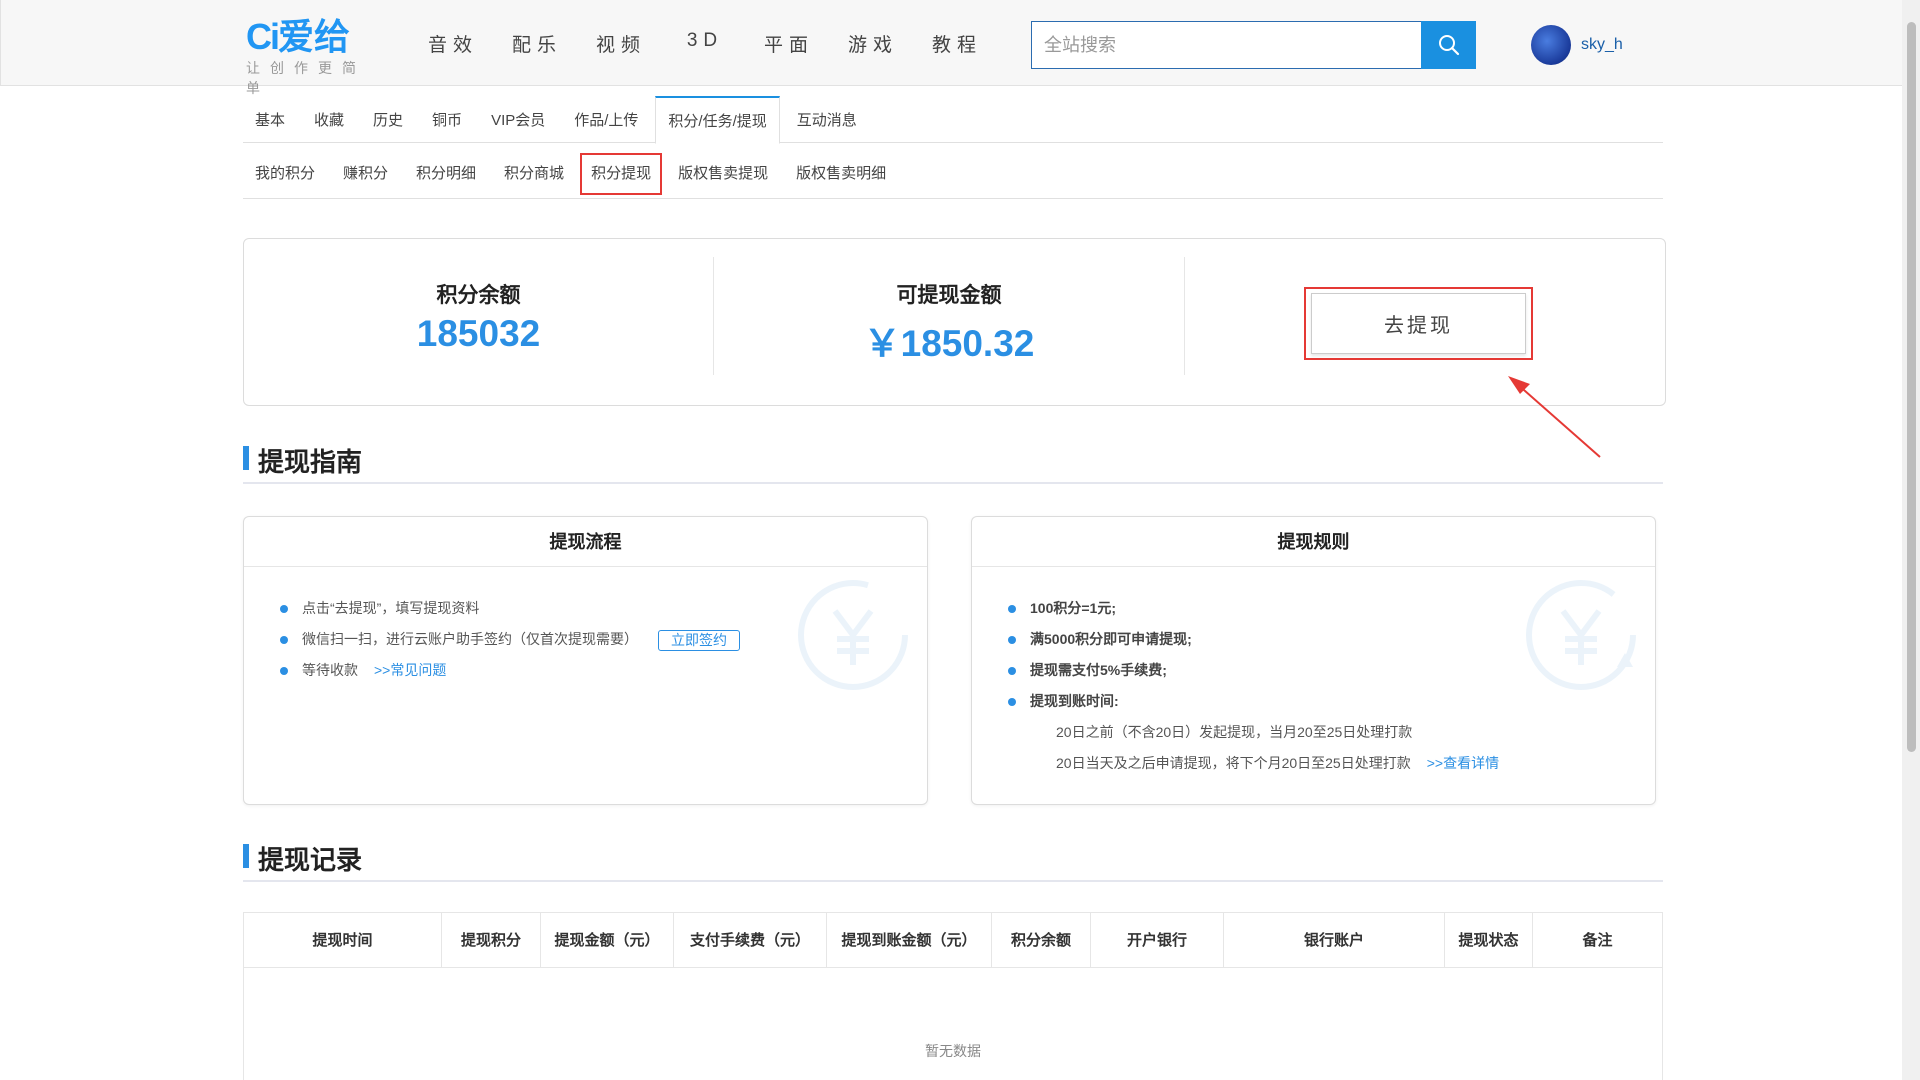 The height and width of the screenshot is (1080, 1920). What do you see at coordinates (1331, 639) in the screenshot?
I see `rule-2: 满5000积分即可申请提现;` at bounding box center [1331, 639].